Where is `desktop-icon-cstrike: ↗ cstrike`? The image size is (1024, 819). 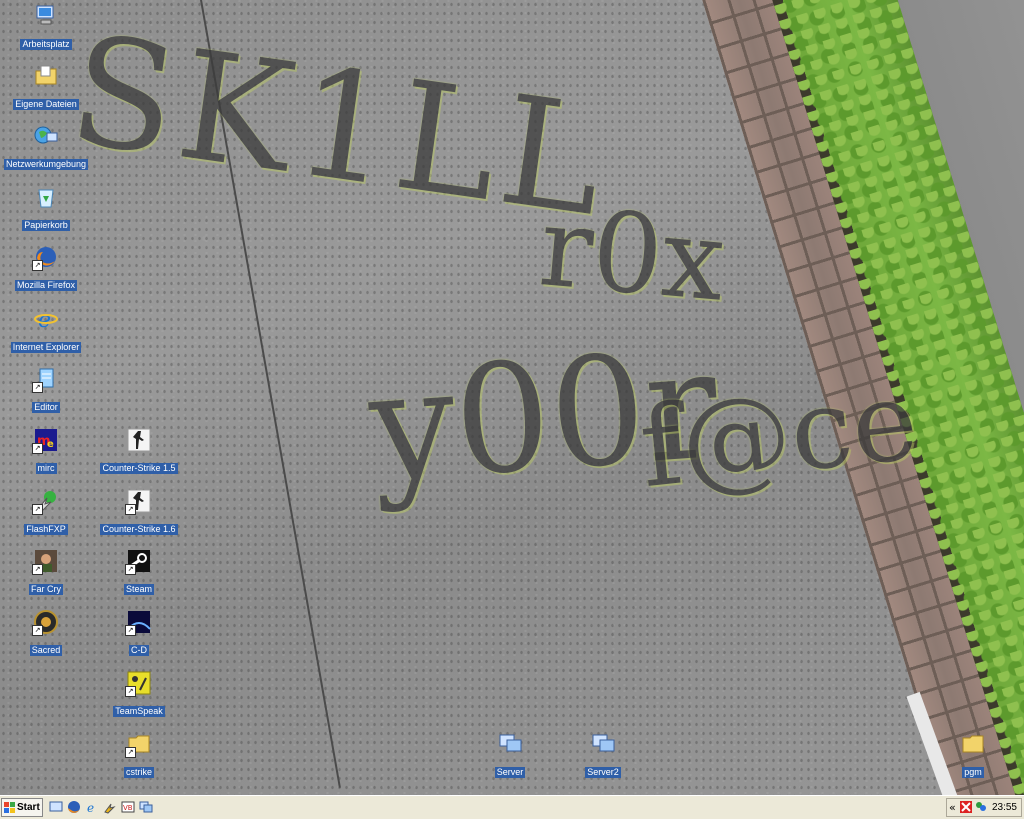 desktop-icon-cstrike: ↗ cstrike is located at coordinates (139, 754).